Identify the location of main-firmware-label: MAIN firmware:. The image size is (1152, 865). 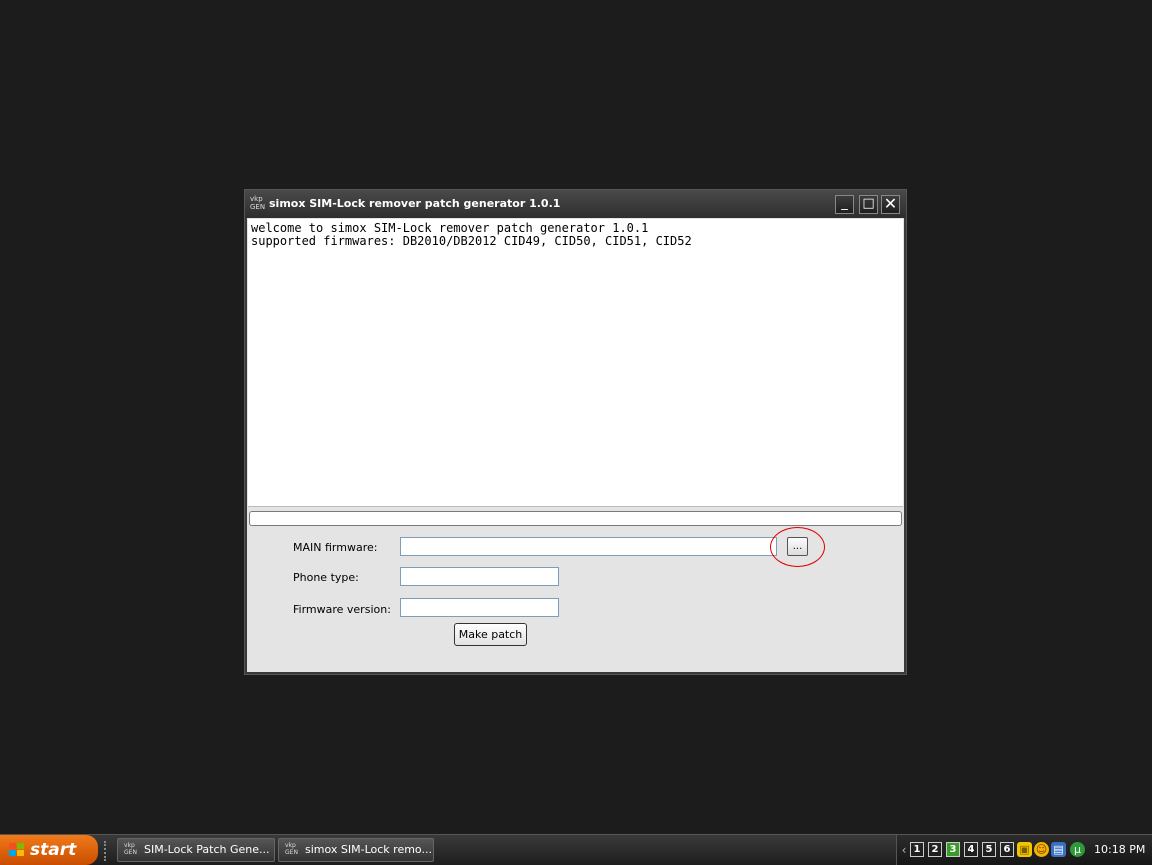
(335, 547).